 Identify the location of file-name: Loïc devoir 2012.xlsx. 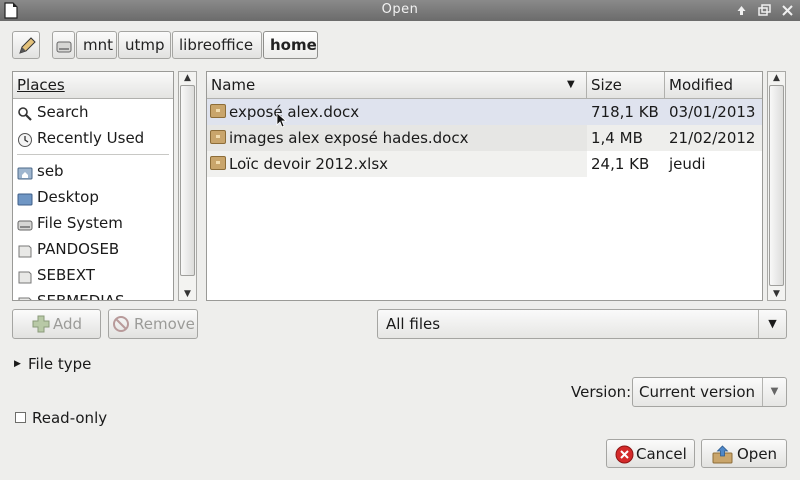
(309, 164).